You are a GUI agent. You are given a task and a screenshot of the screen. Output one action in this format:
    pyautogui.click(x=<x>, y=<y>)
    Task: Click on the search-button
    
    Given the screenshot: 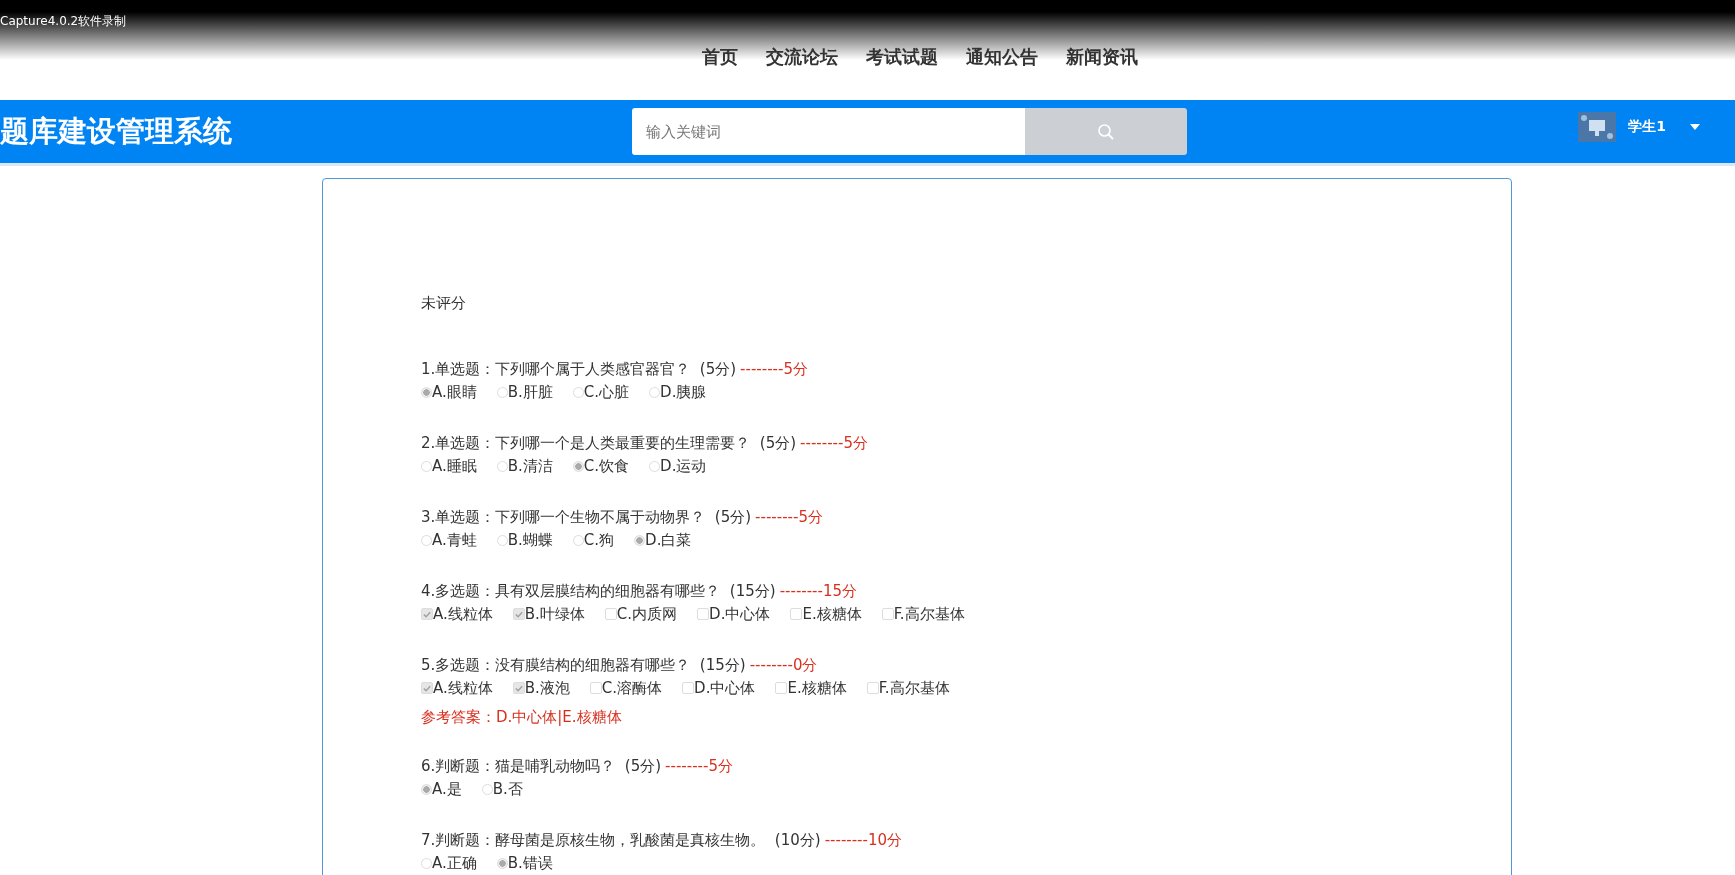 What is the action you would take?
    pyautogui.click(x=1106, y=131)
    